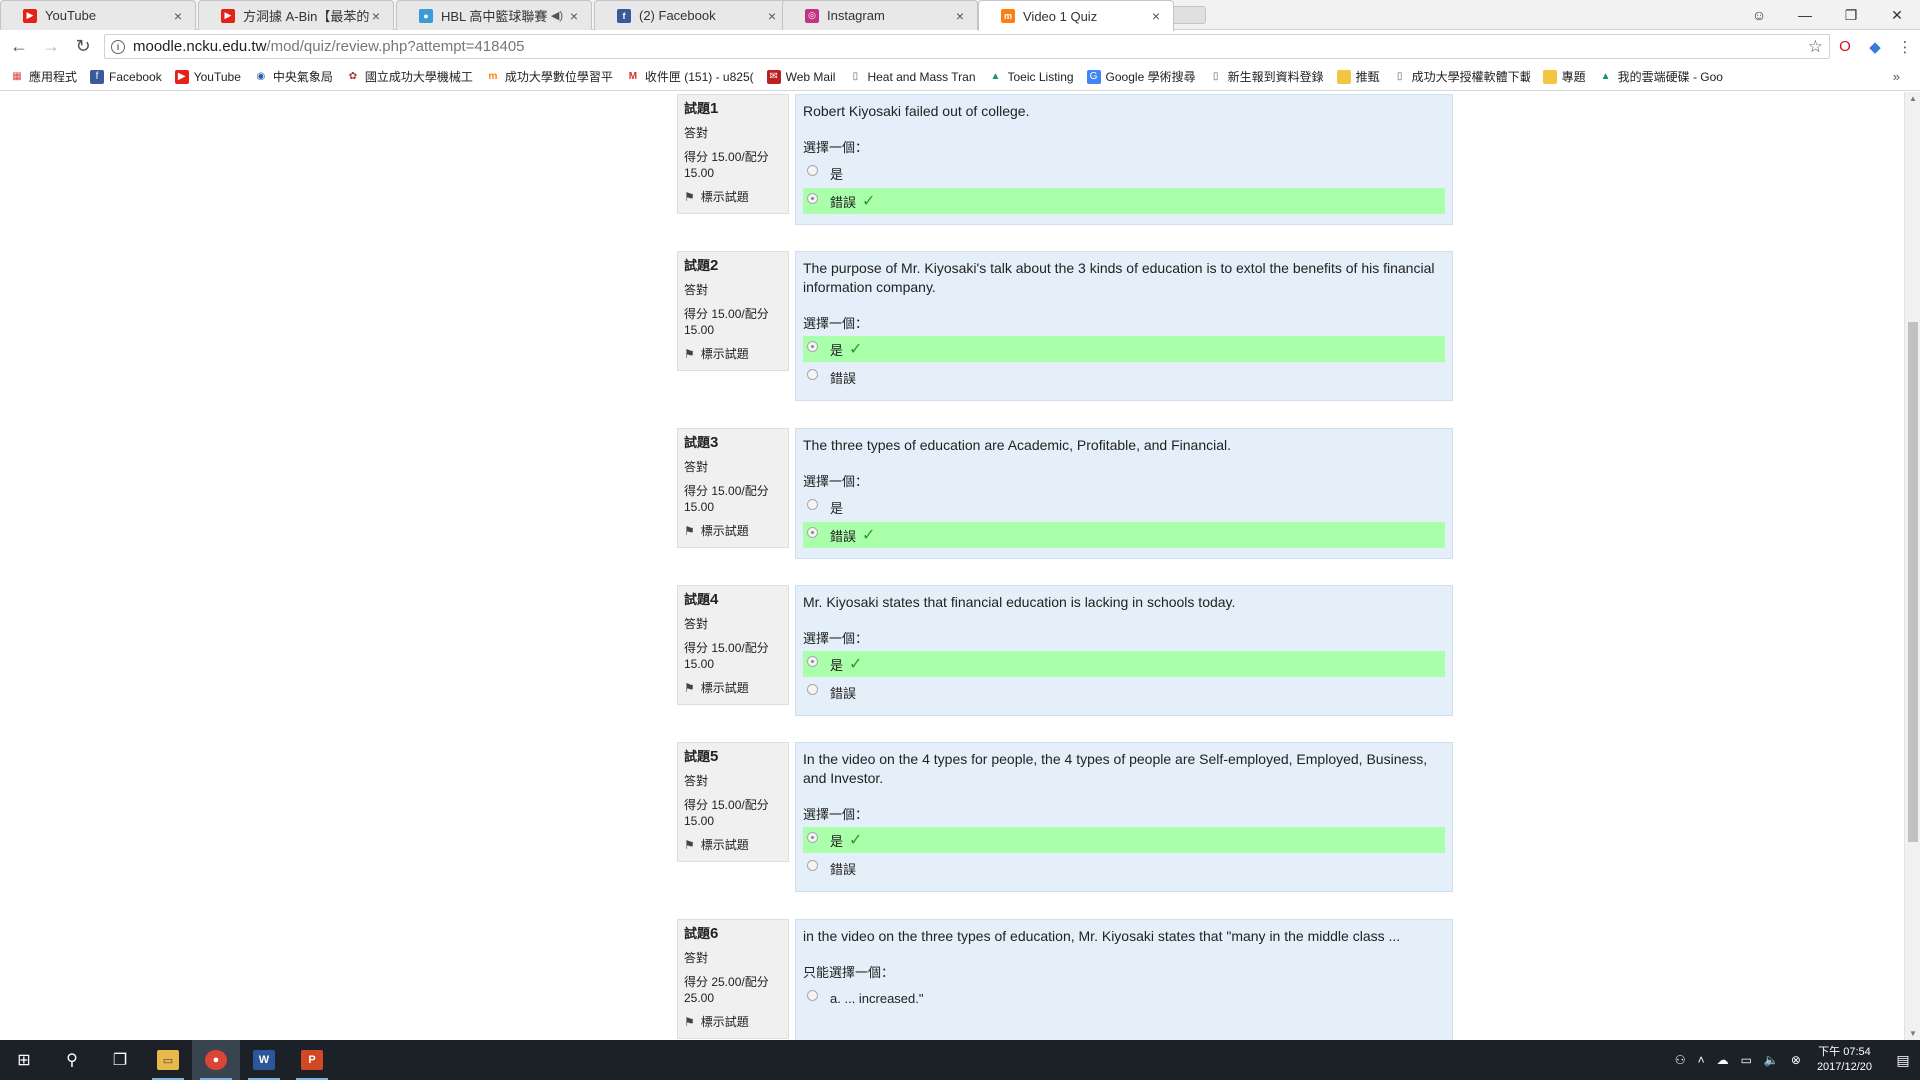  What do you see at coordinates (1912, 1033) in the screenshot?
I see `scroll-down-icon: ▼` at bounding box center [1912, 1033].